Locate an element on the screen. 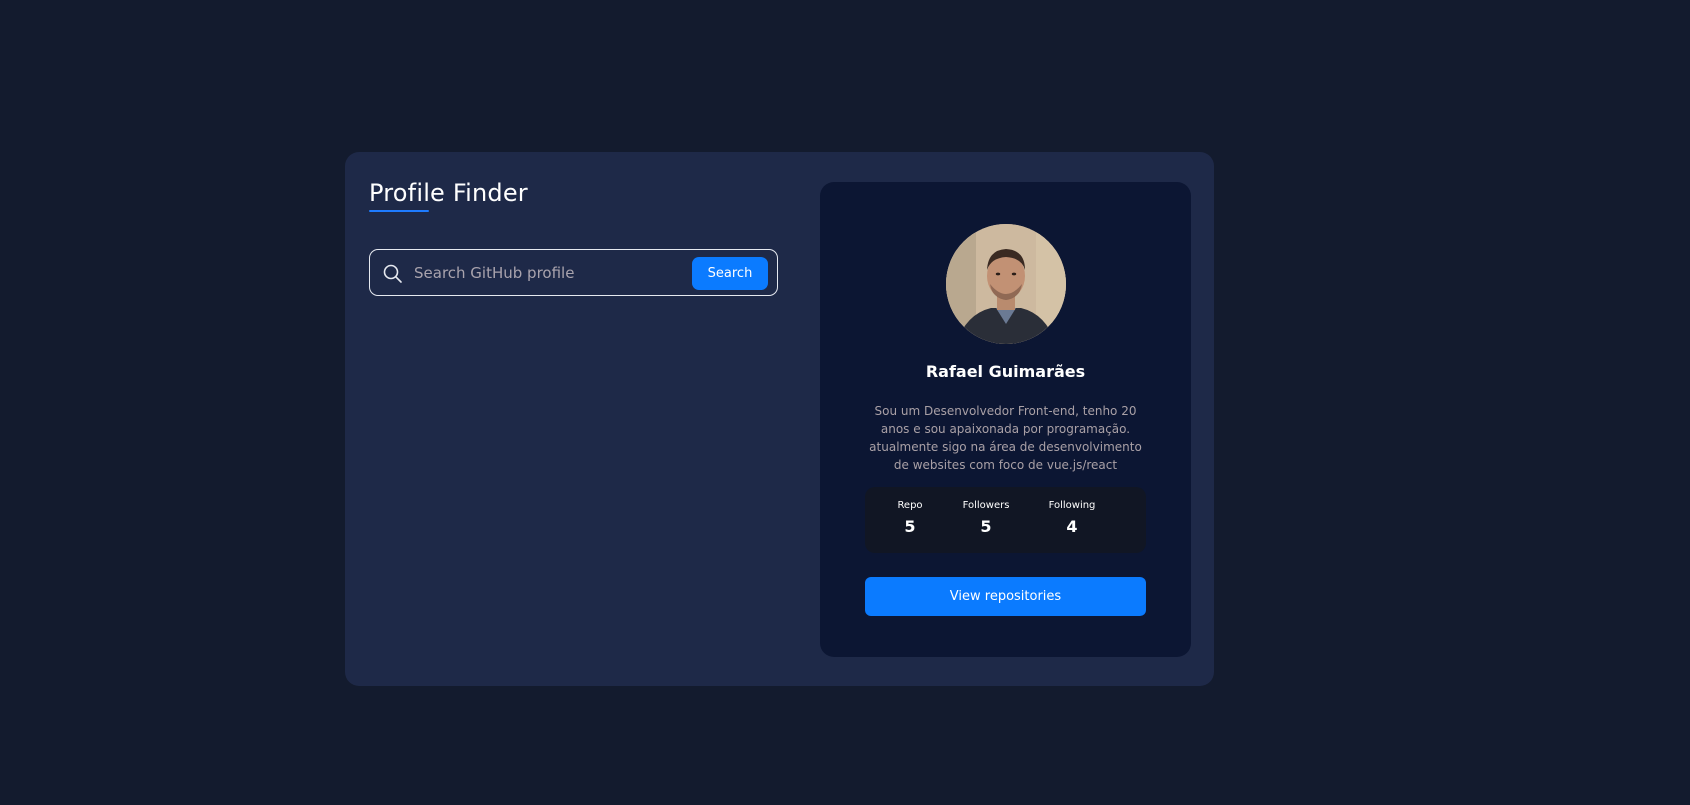  stat-following: Following 4 is located at coordinates (1072, 518).